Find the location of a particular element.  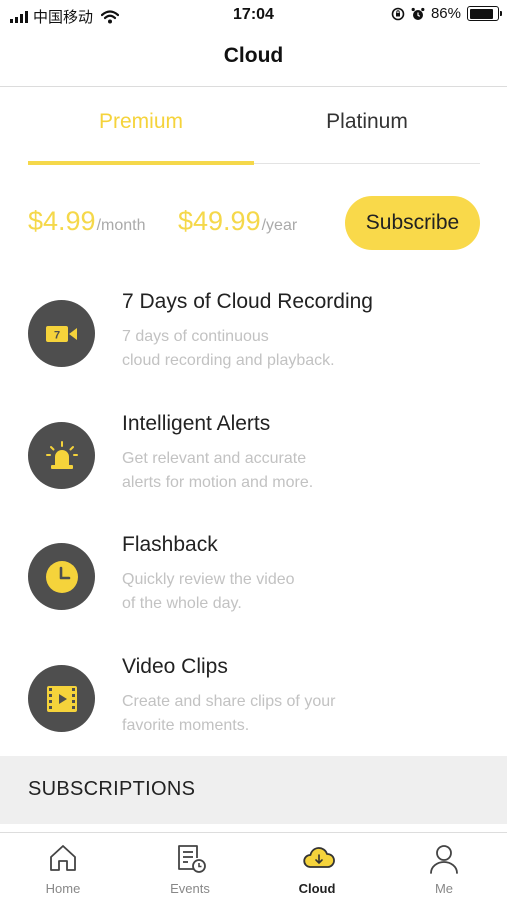

svg-text: 7 is located at coordinates (56, 335).